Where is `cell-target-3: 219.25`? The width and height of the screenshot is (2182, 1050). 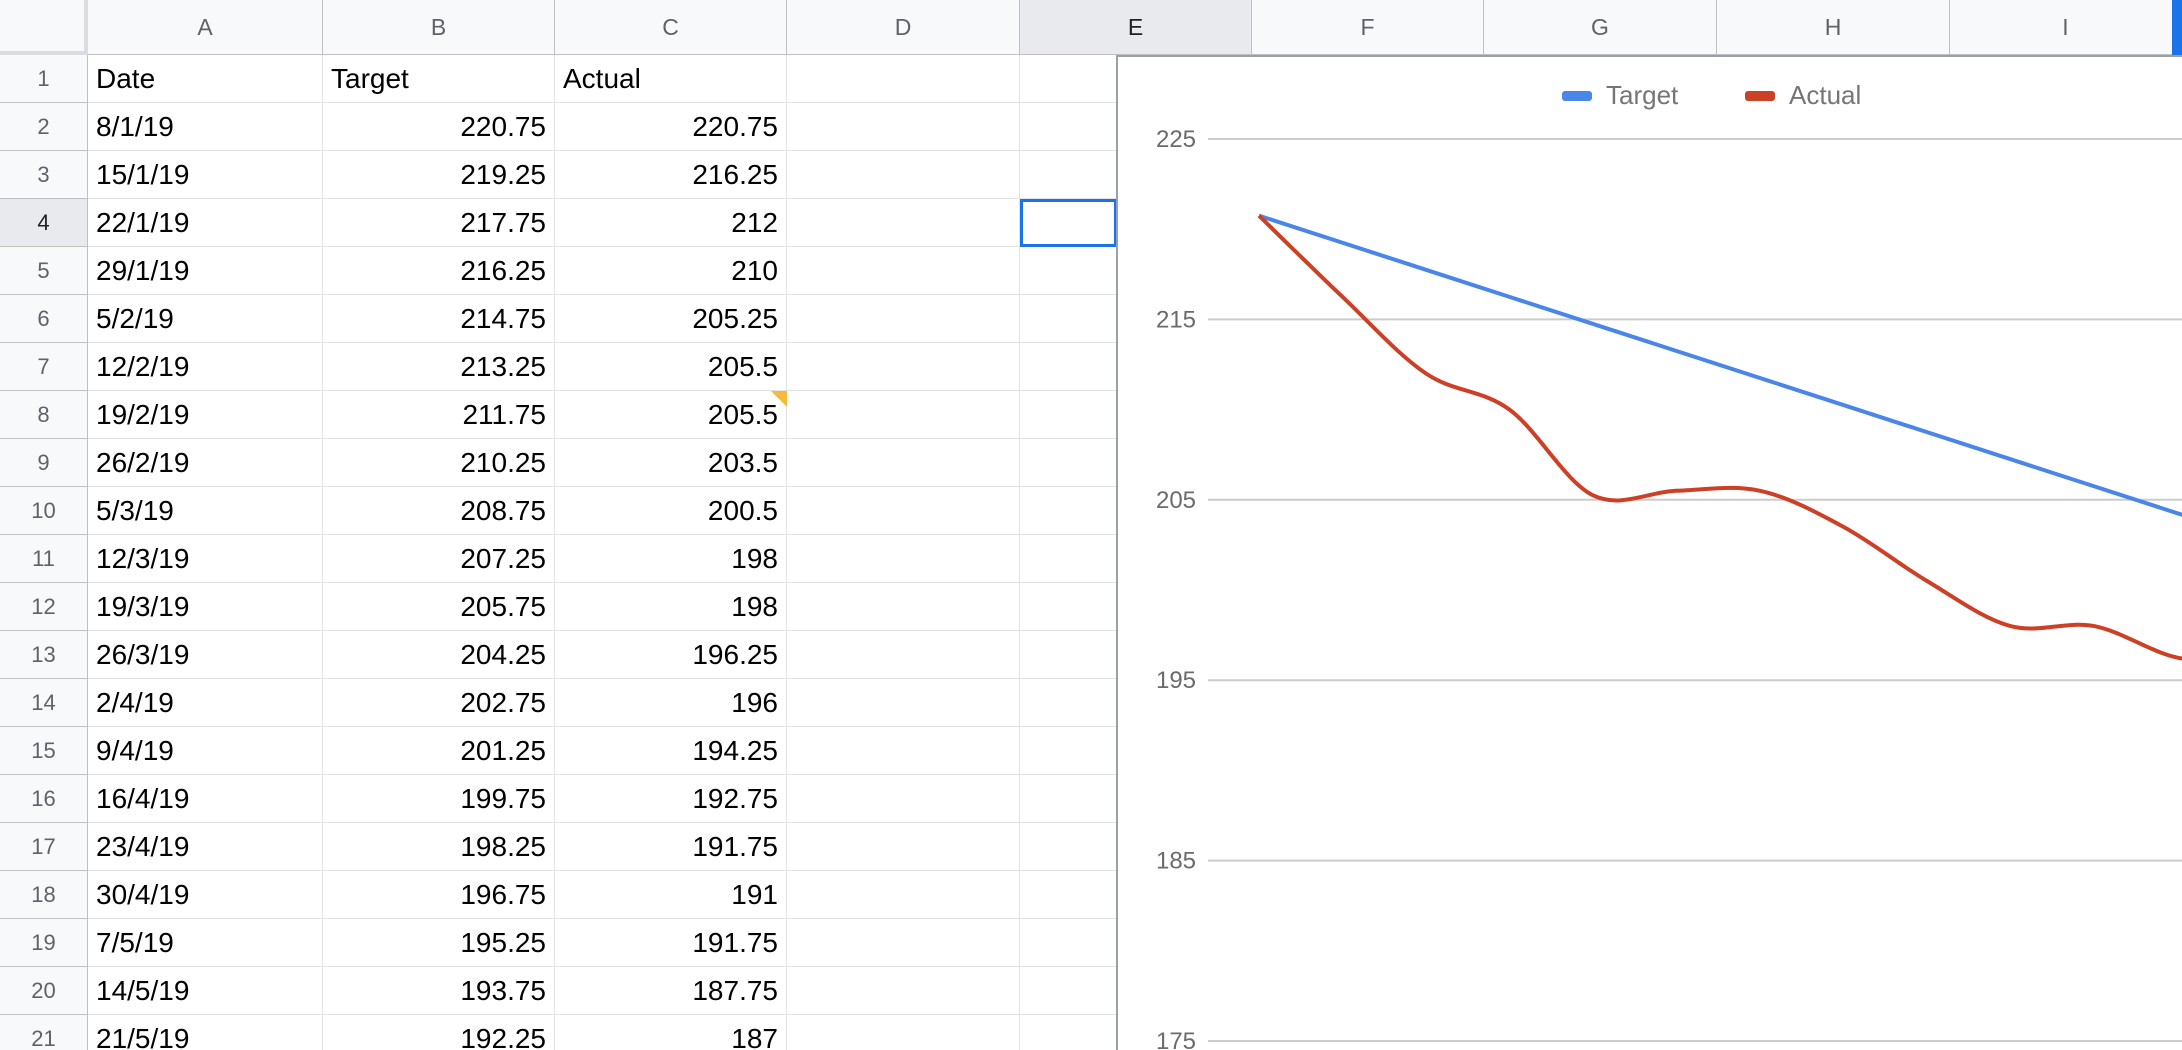
cell-target-3: 219.25 is located at coordinates (439, 175).